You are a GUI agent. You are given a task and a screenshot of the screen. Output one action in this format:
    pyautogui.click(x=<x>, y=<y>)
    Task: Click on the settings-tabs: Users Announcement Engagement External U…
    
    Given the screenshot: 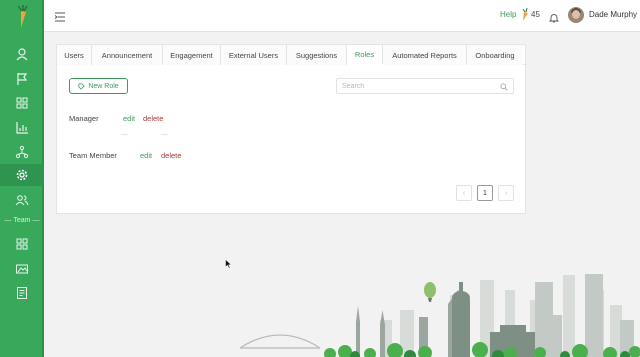 What is the action you would take?
    pyautogui.click(x=292, y=55)
    